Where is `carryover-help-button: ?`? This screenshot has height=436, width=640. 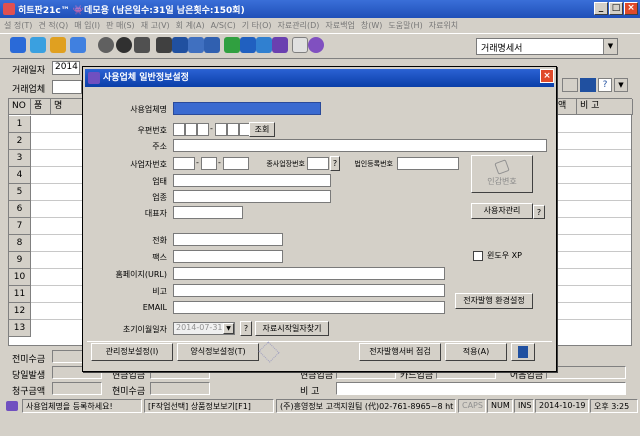
carryover-help-button: ? is located at coordinates (246, 328).